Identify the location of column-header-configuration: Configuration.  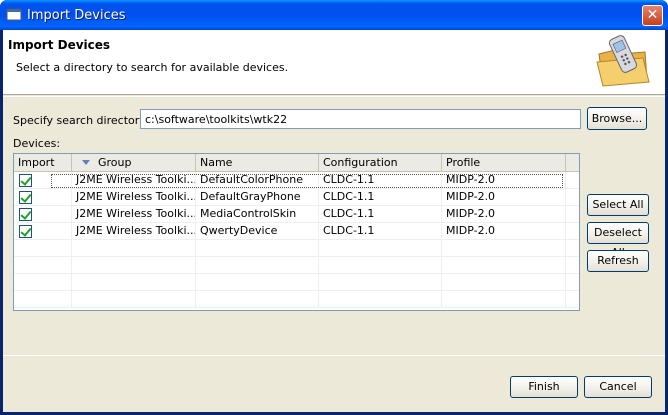
(380, 162).